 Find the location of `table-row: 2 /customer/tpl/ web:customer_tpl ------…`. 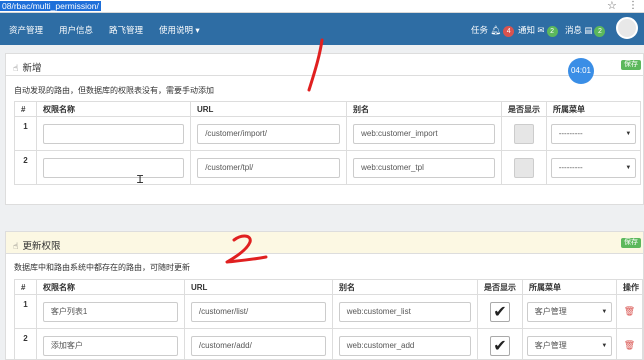

table-row: 2 /customer/tpl/ web:customer_tpl ------… is located at coordinates (327, 167).